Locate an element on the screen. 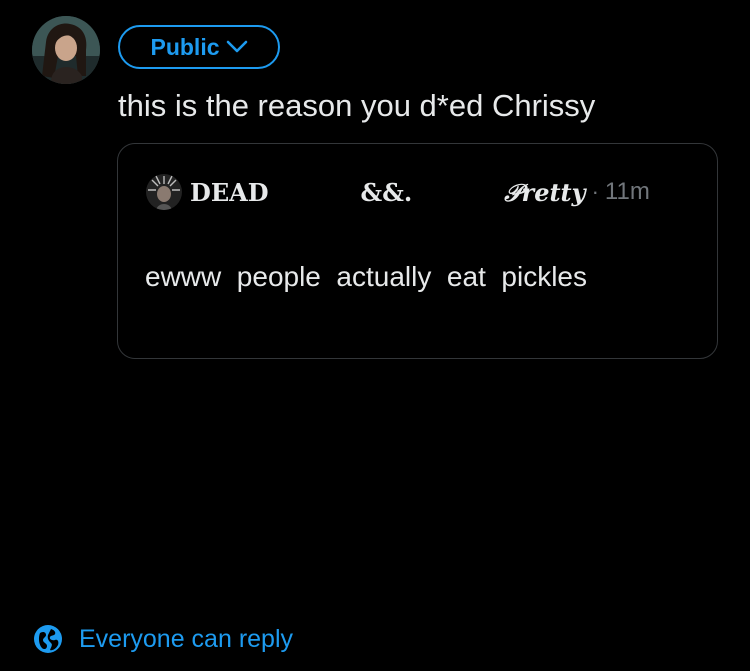 This screenshot has height=671, width=750. reply-settings-button: Everyone can reply is located at coordinates (163, 639).